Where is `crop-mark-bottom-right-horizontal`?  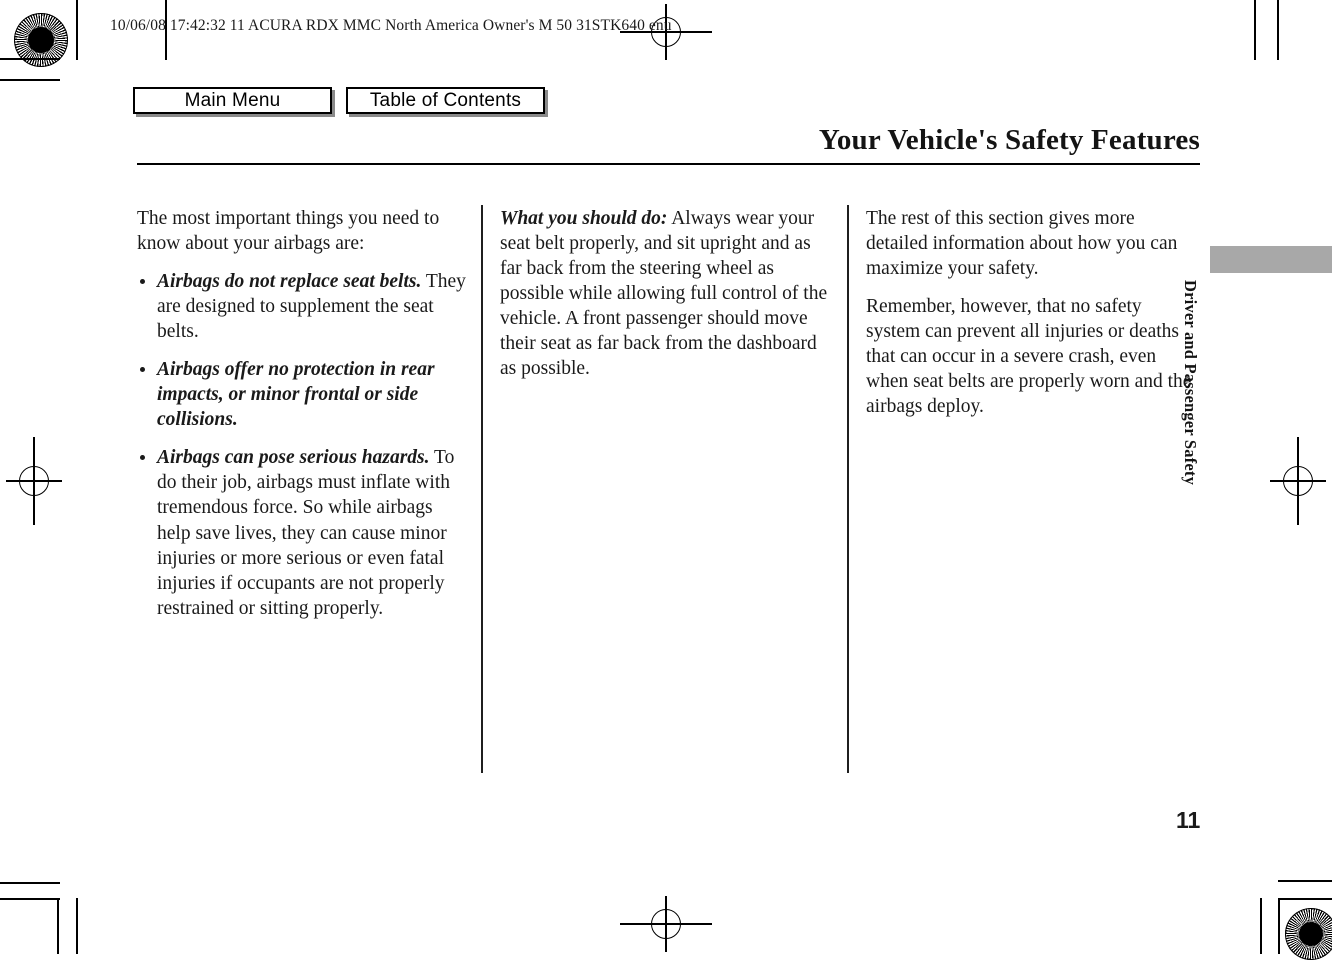 crop-mark-bottom-right-horizontal is located at coordinates (1305, 881).